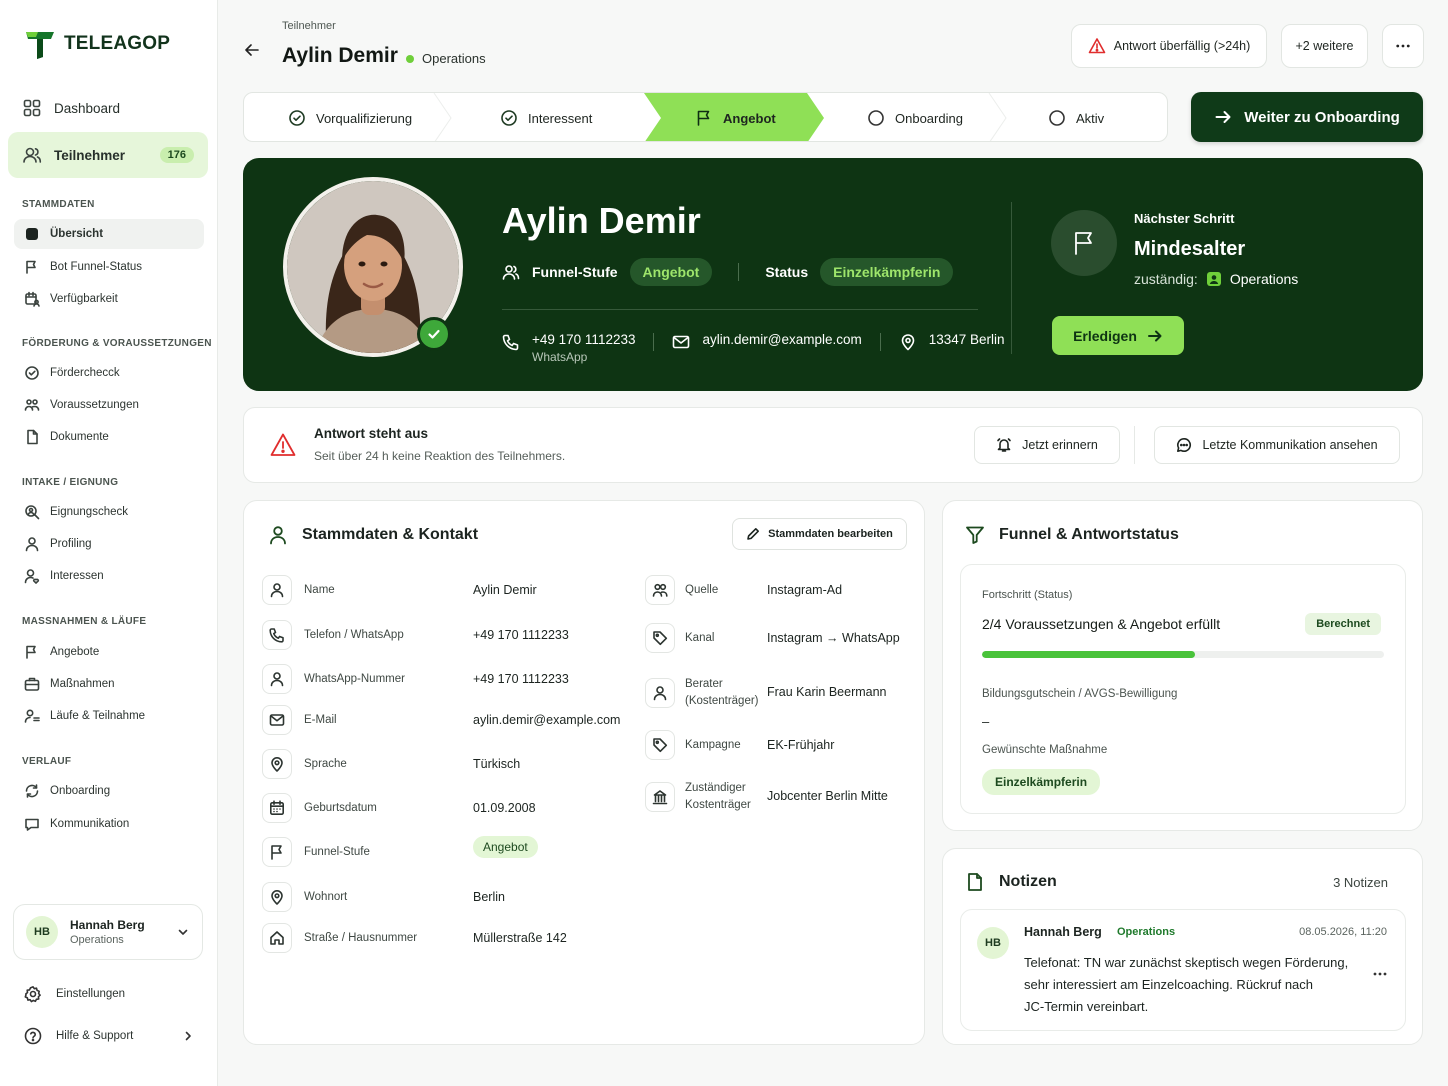 The height and width of the screenshot is (1086, 1448). I want to click on email-link: aylin.demir@example.com, so click(781, 339).